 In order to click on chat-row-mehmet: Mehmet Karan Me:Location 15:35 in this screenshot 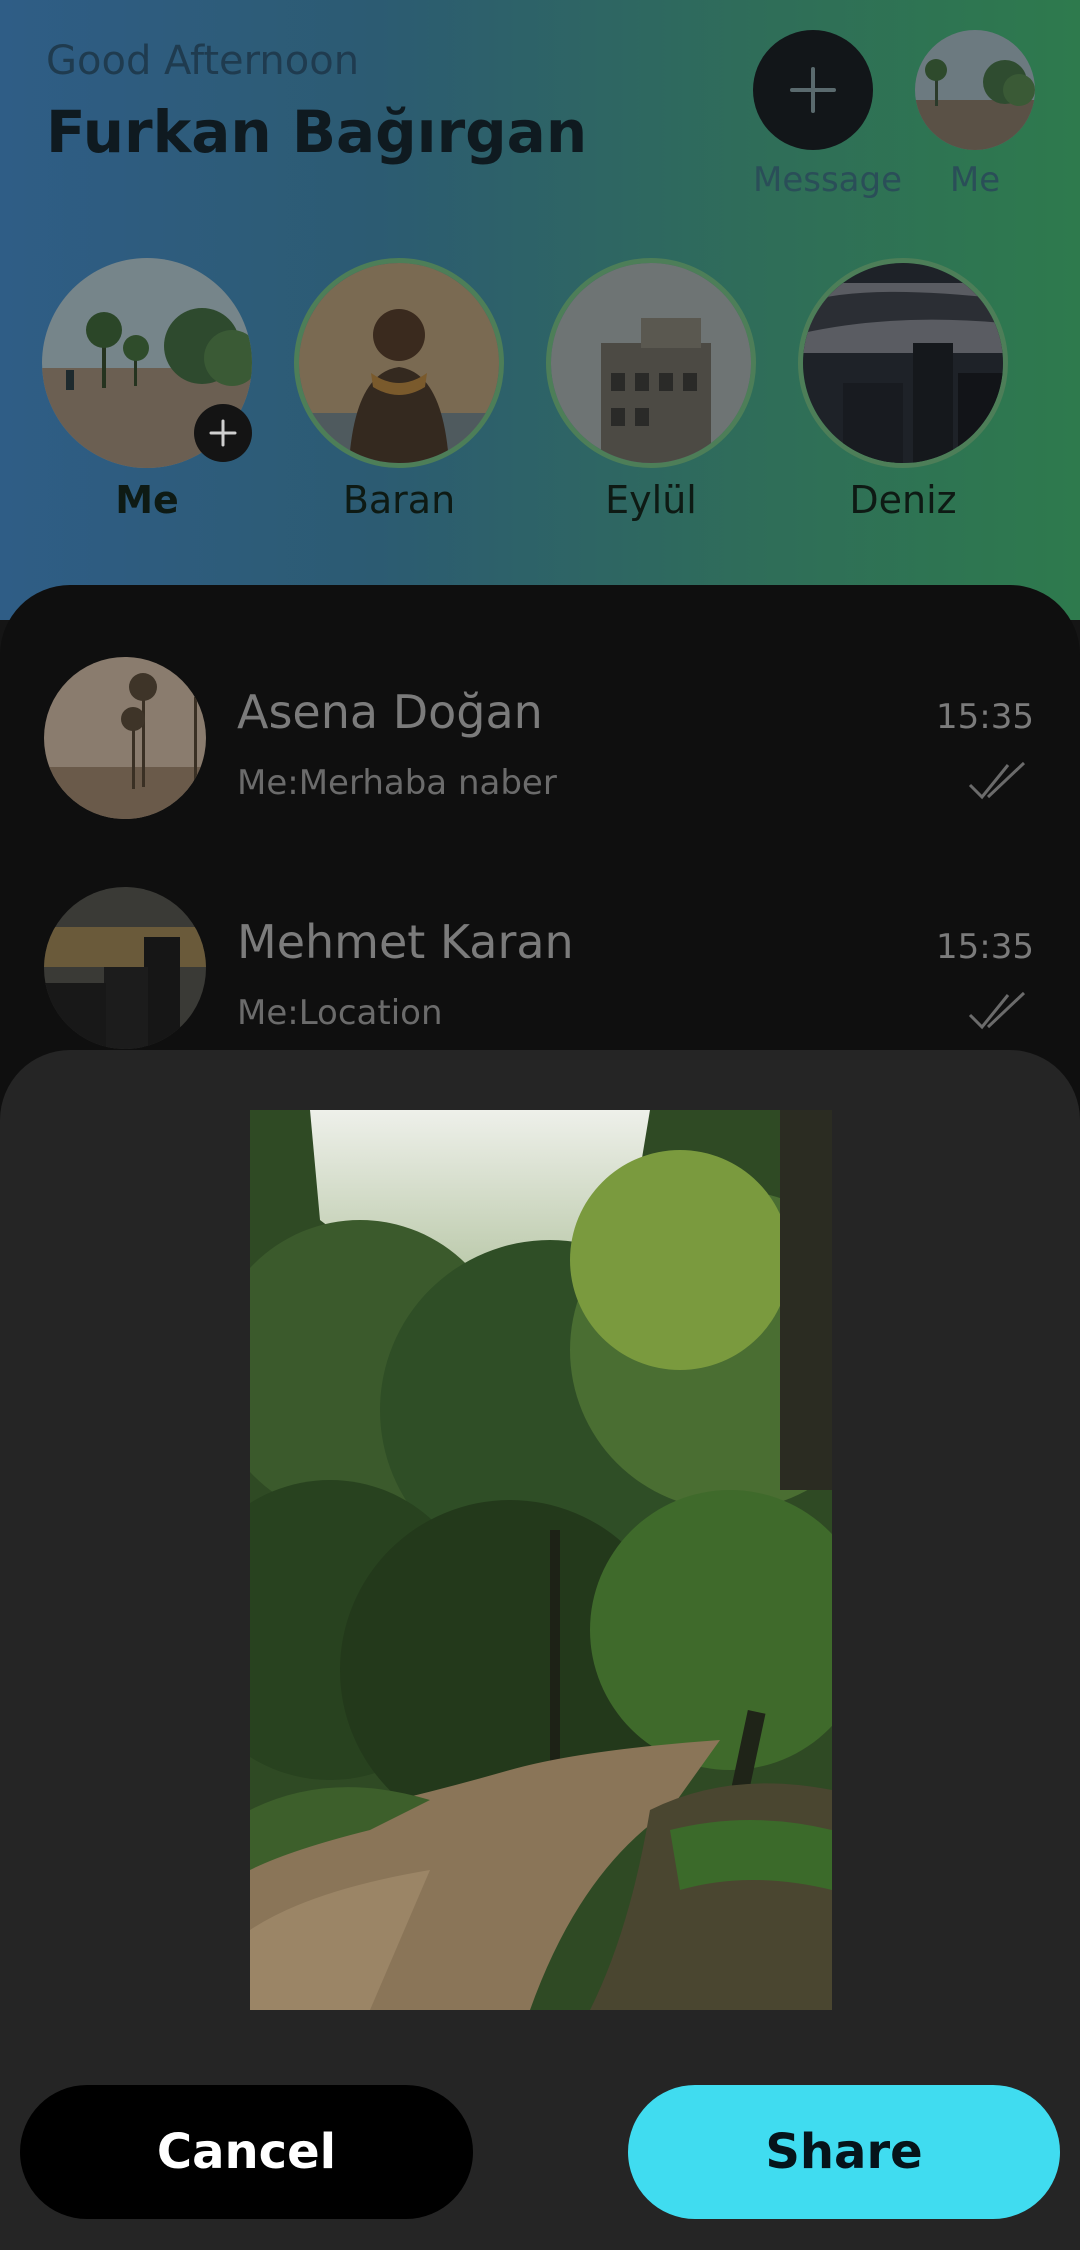, I will do `click(540, 958)`.